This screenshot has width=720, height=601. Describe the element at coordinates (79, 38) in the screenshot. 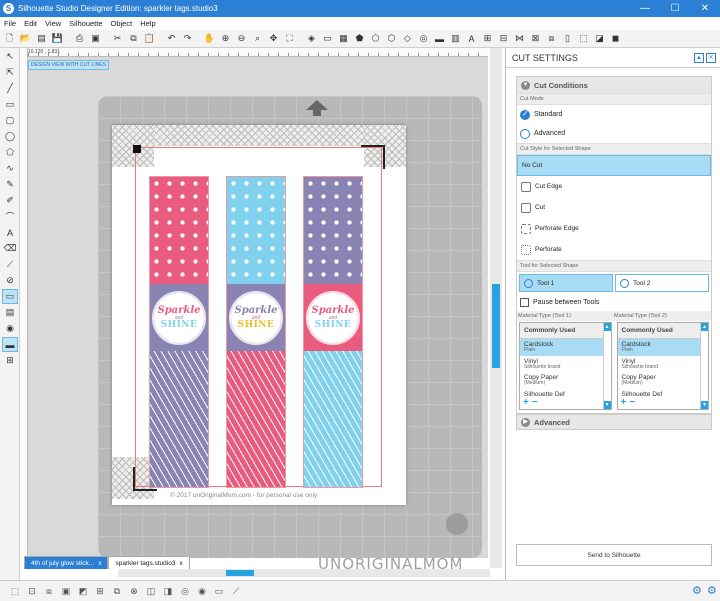

I see `print-icon: ⎙` at that location.